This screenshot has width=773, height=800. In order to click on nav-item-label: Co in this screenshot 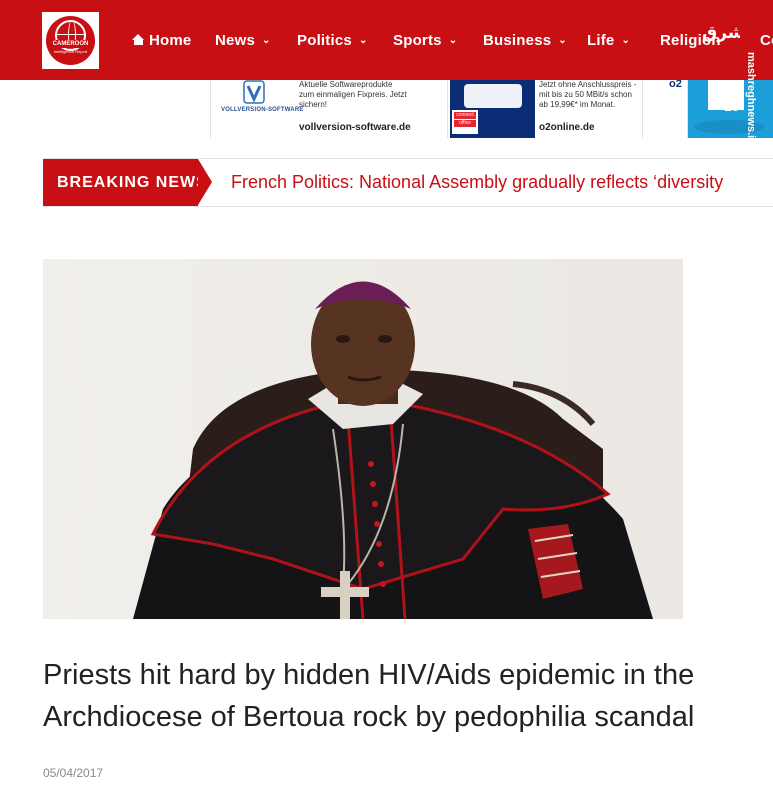, I will do `click(766, 40)`.